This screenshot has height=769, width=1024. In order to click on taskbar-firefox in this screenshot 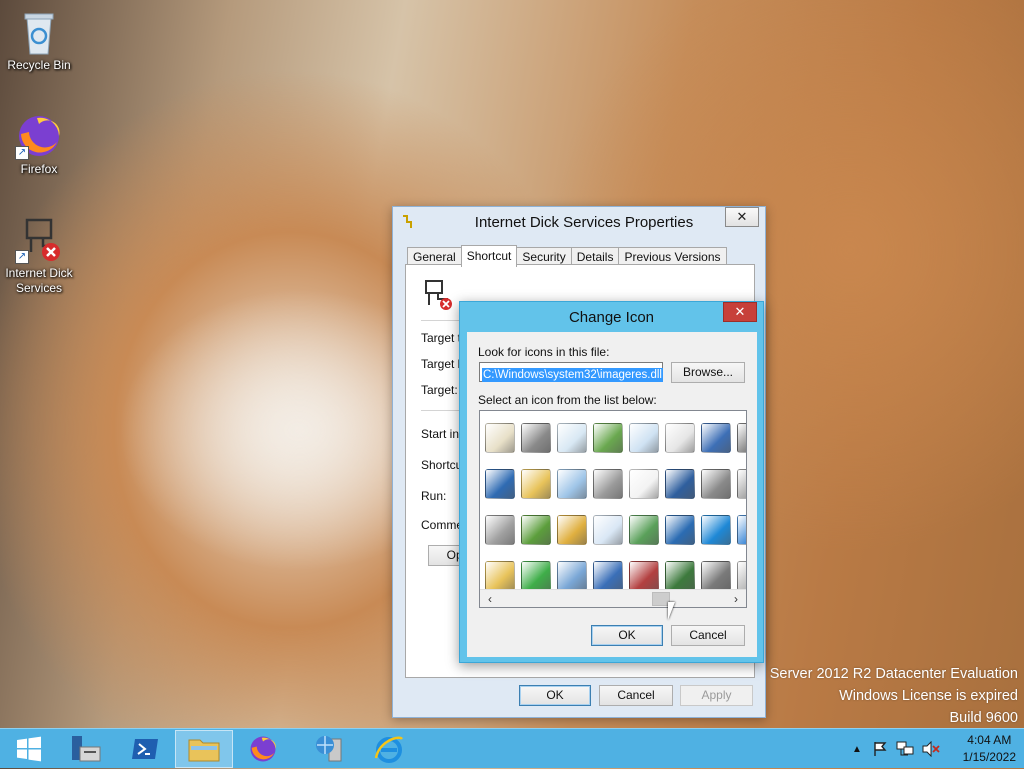, I will do `click(263, 749)`.